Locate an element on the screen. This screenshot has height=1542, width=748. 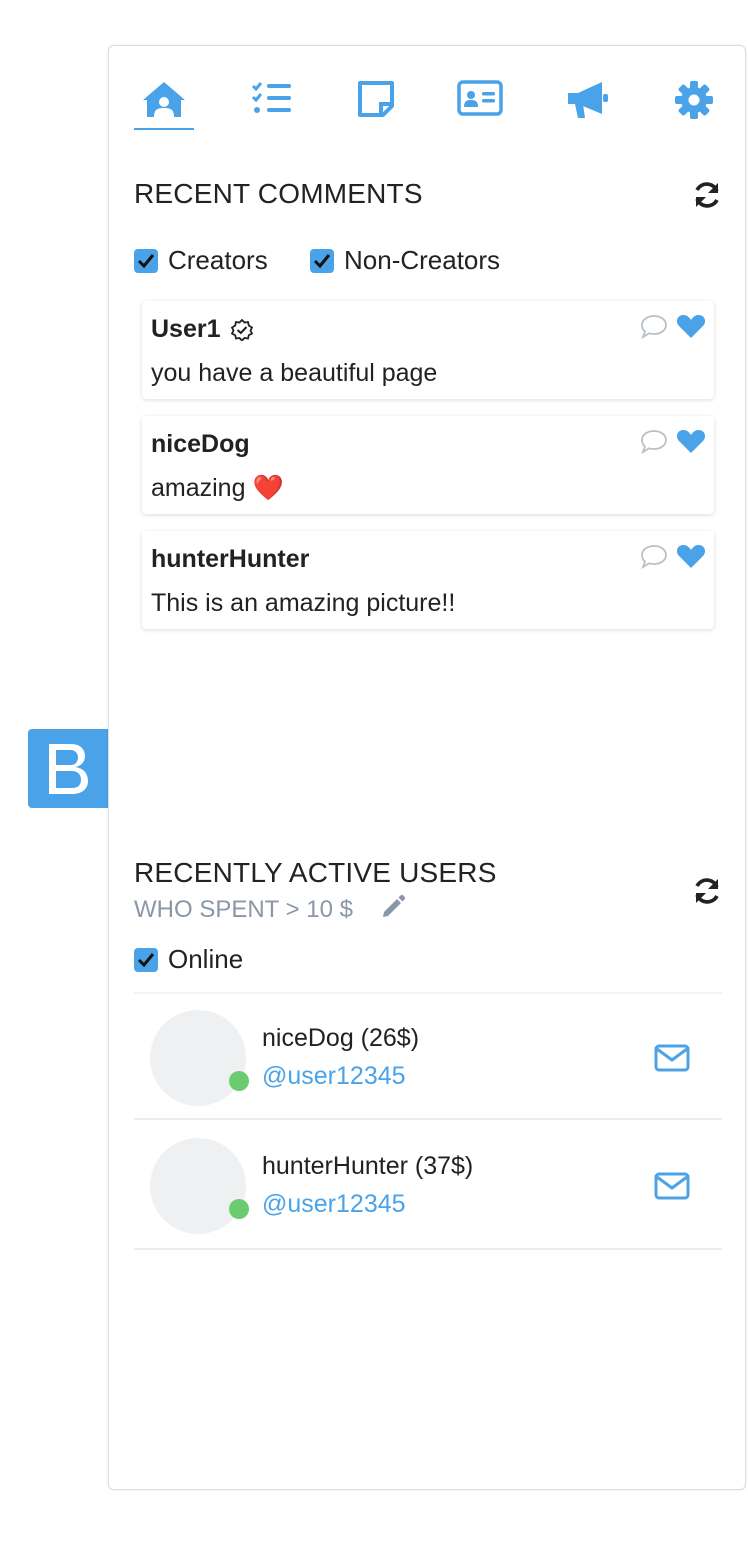
filter-non-creators: Non-Creators is located at coordinates (405, 260).